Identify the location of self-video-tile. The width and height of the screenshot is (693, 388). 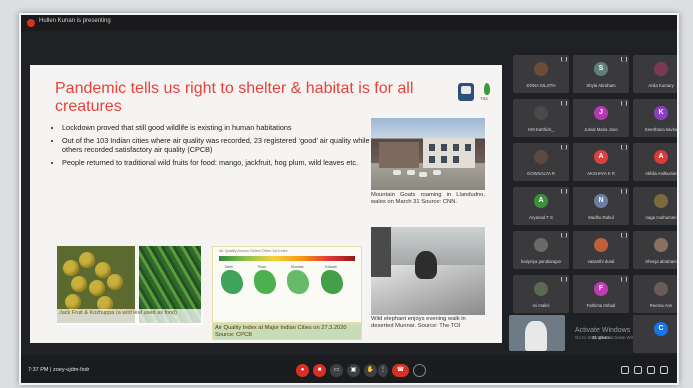
(537, 333).